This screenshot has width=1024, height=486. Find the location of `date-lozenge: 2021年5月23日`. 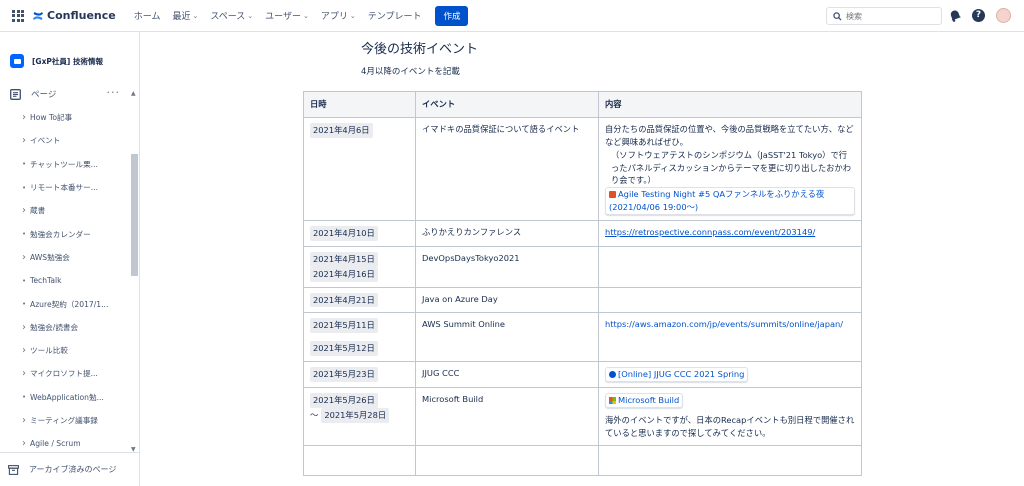

date-lozenge: 2021年5月23日 is located at coordinates (344, 375).